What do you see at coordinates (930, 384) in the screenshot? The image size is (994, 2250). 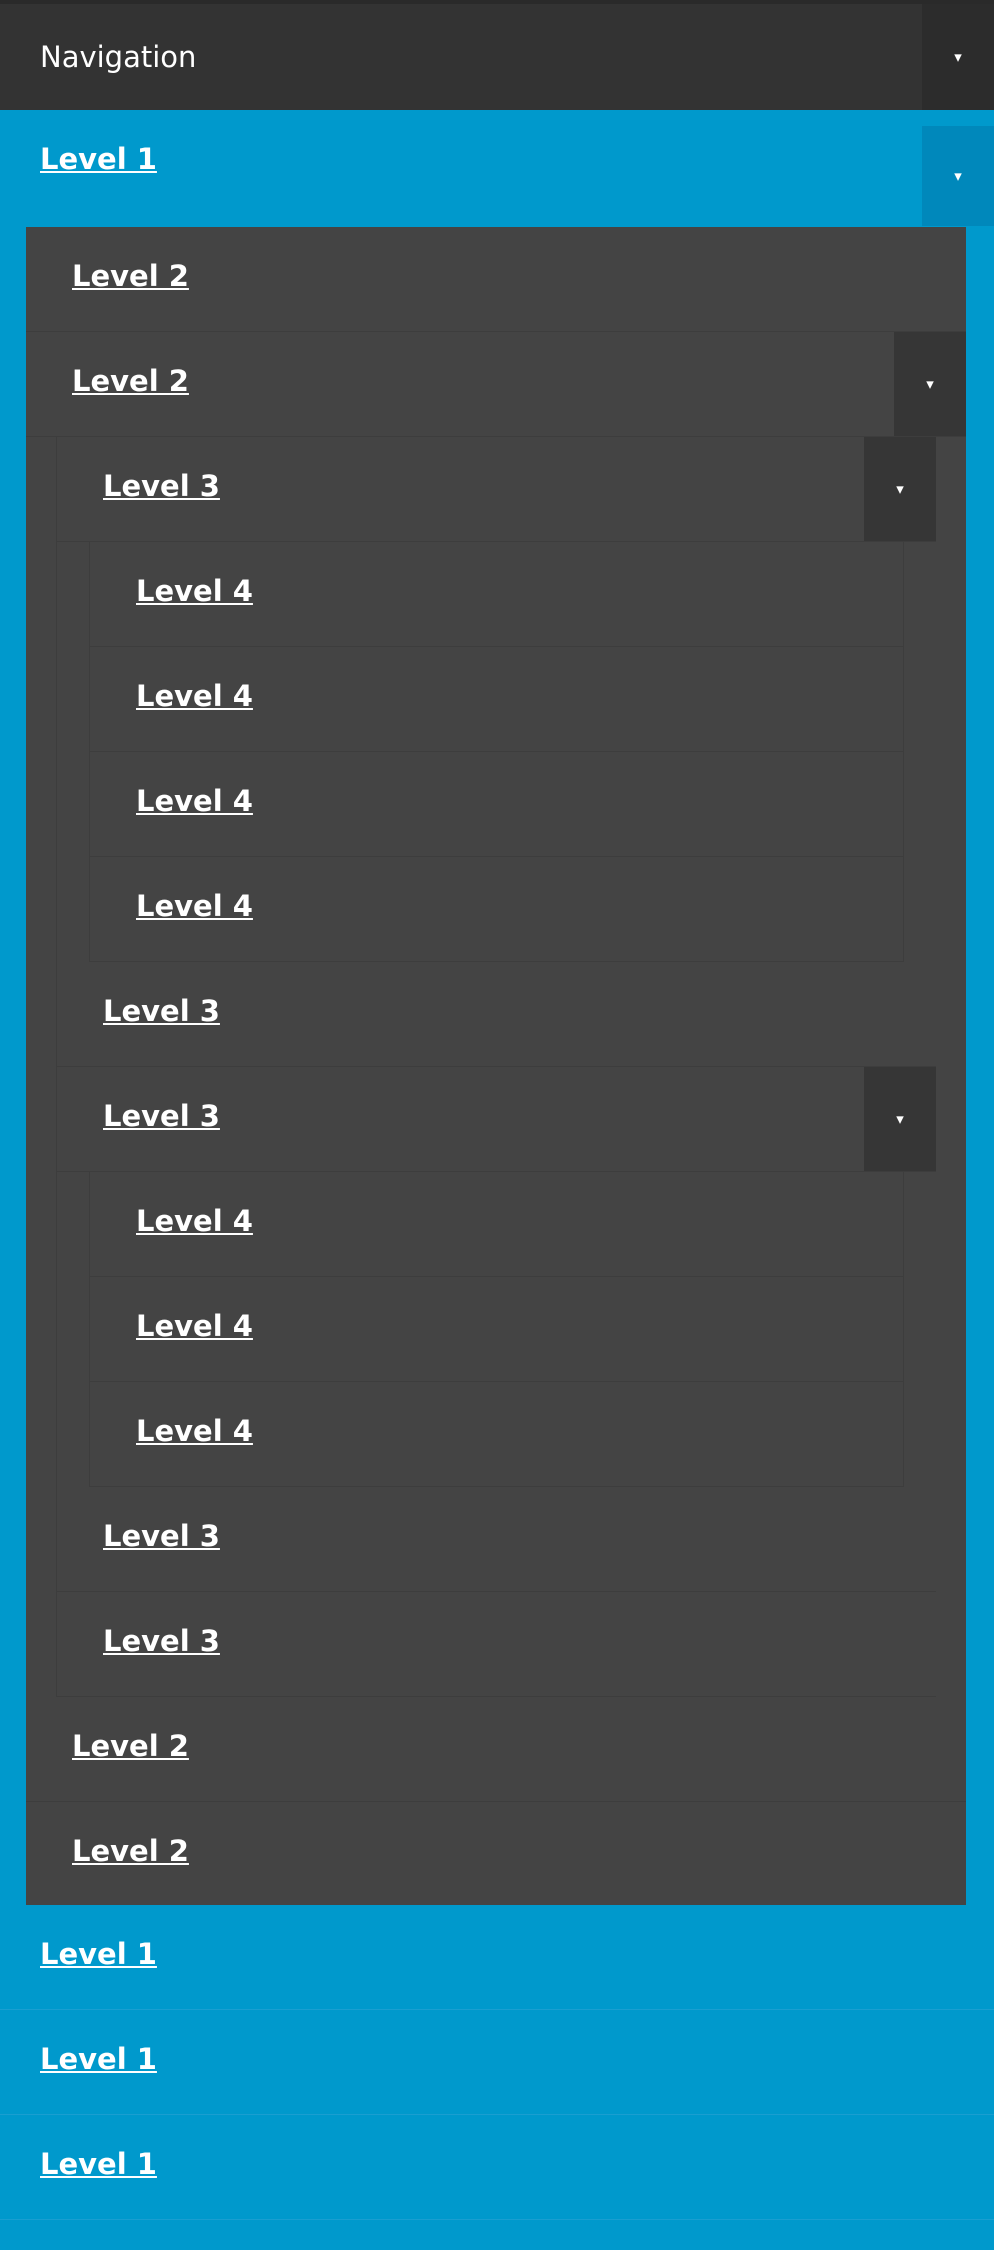 I see `level2-toggle-icon: ▾` at bounding box center [930, 384].